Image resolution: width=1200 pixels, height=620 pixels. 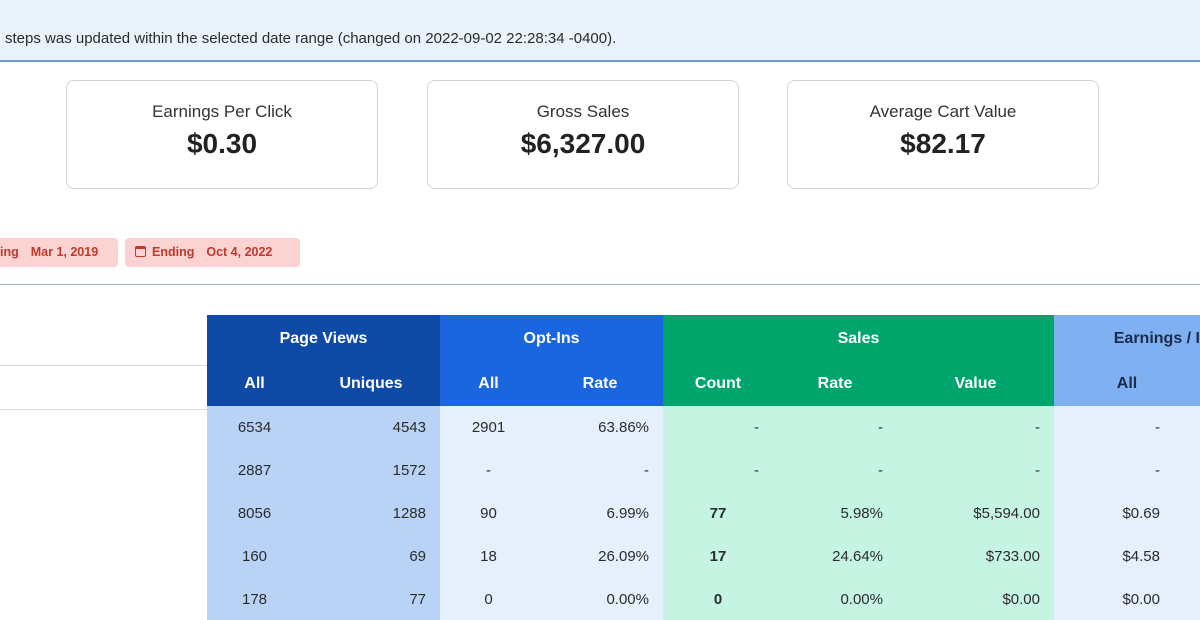 I want to click on start-date-filter: ing Mar 1, 2019, so click(x=59, y=252).